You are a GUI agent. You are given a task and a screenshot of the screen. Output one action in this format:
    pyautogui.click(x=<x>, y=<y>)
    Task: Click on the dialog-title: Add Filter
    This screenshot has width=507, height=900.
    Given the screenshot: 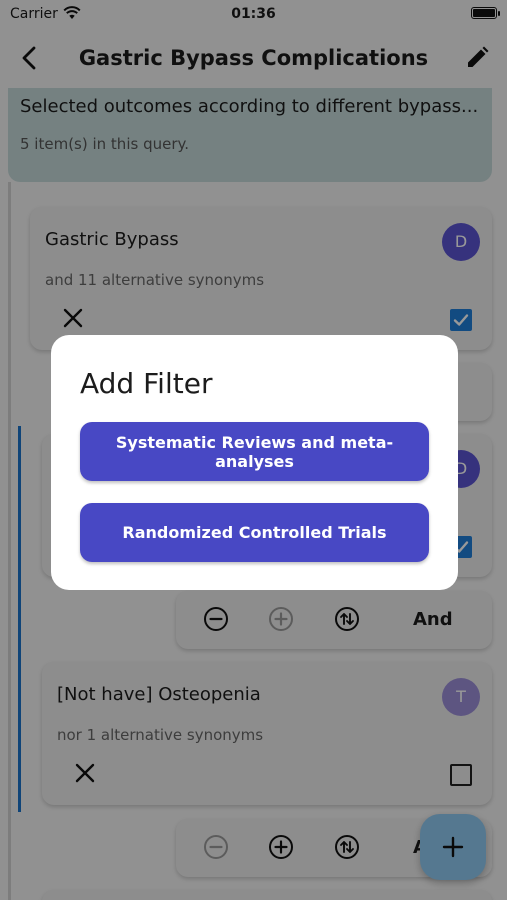 What is the action you would take?
    pyautogui.click(x=146, y=383)
    